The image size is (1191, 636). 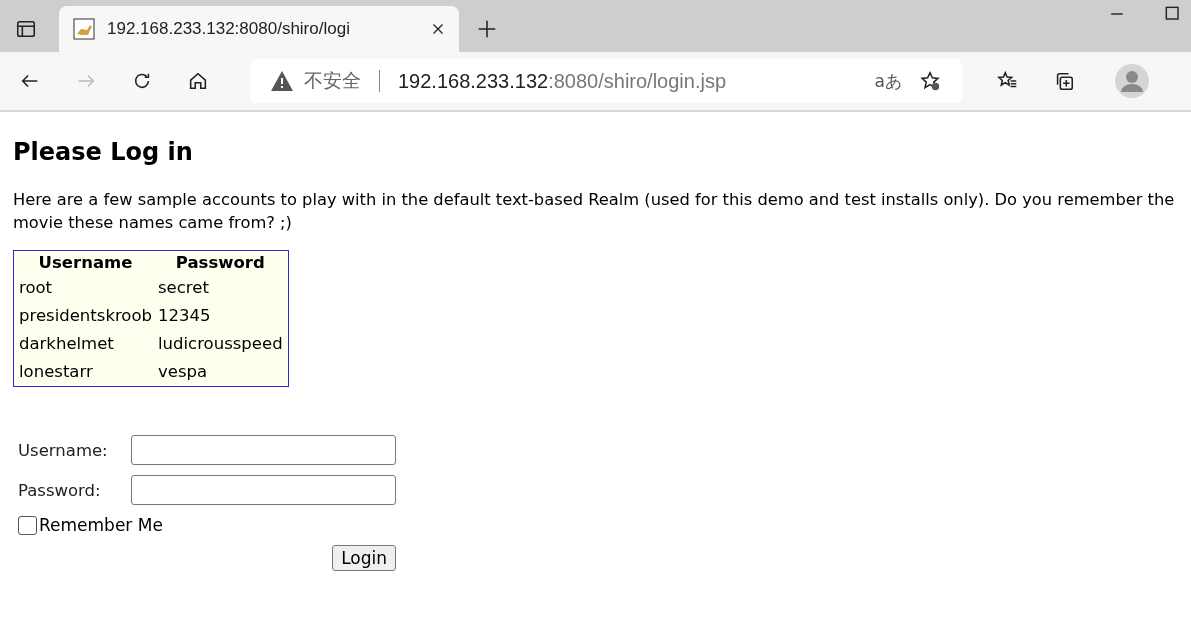 What do you see at coordinates (85, 262) in the screenshot?
I see `column-header: Username` at bounding box center [85, 262].